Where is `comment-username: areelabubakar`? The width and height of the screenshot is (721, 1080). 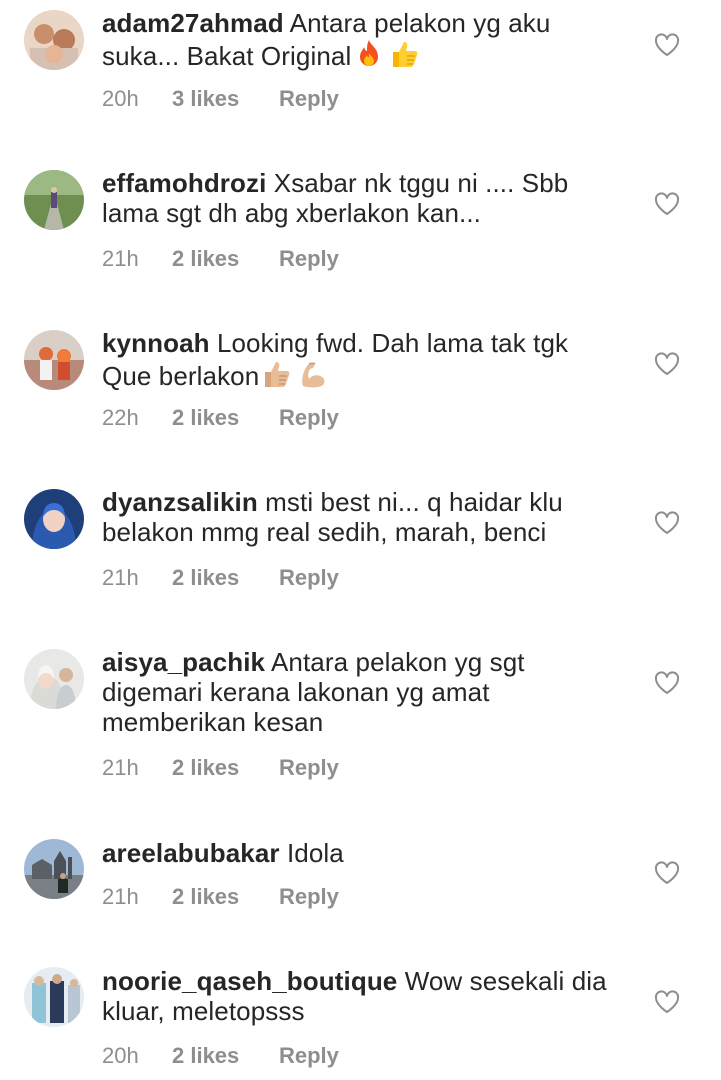
comment-username: areelabubakar is located at coordinates (191, 853).